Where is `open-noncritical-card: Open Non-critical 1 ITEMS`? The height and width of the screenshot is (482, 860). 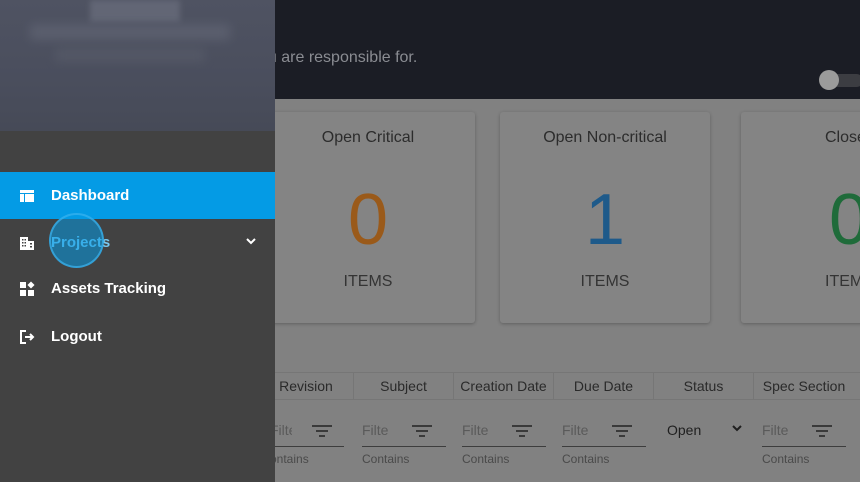 open-noncritical-card: Open Non-critical 1 ITEMS is located at coordinates (605, 217).